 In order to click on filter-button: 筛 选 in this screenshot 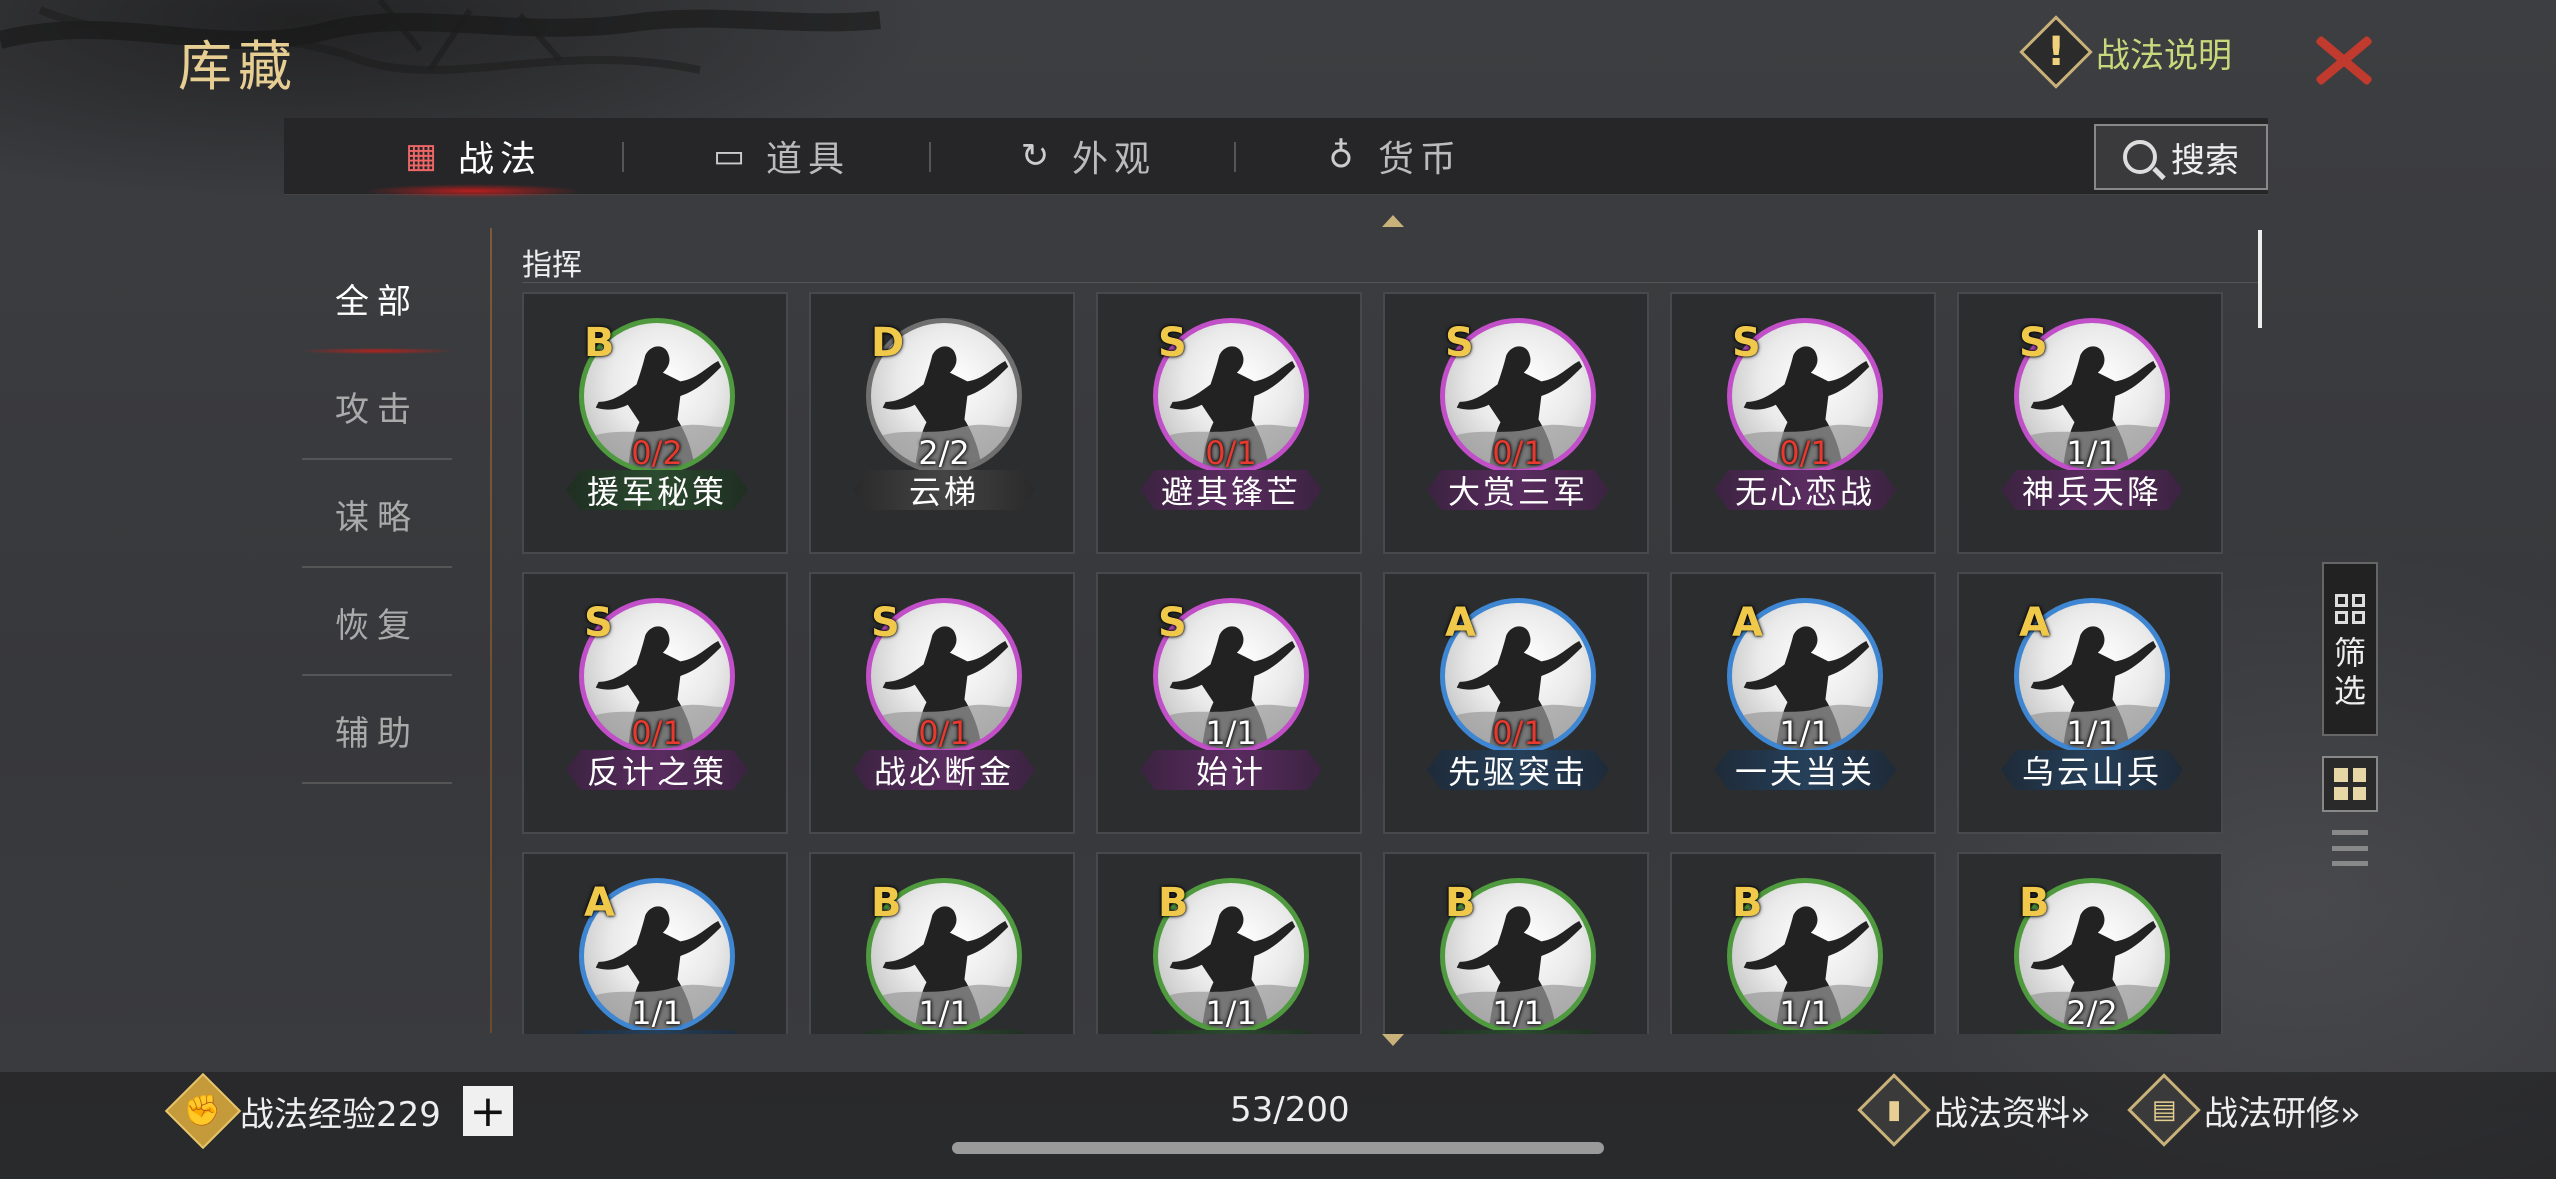, I will do `click(2350, 649)`.